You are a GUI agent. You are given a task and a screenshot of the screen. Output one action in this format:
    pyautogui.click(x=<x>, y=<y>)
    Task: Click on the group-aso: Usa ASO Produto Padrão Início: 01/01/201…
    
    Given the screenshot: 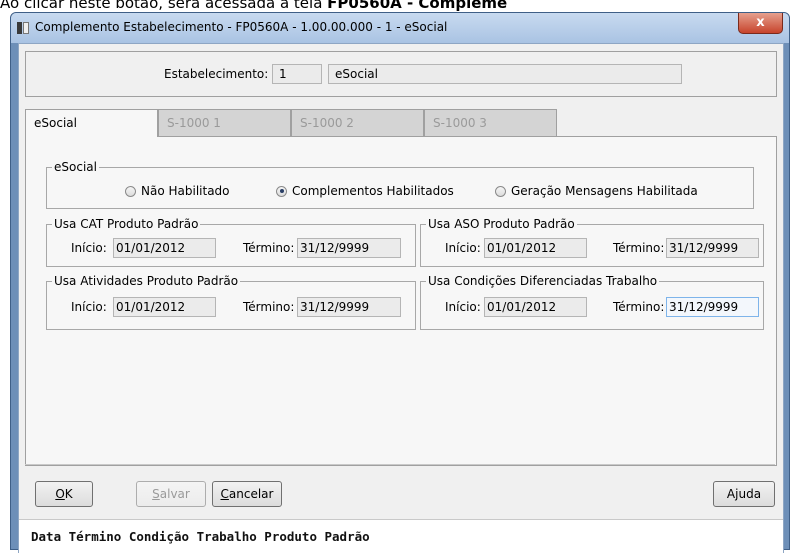 What is the action you would take?
    pyautogui.click(x=592, y=242)
    